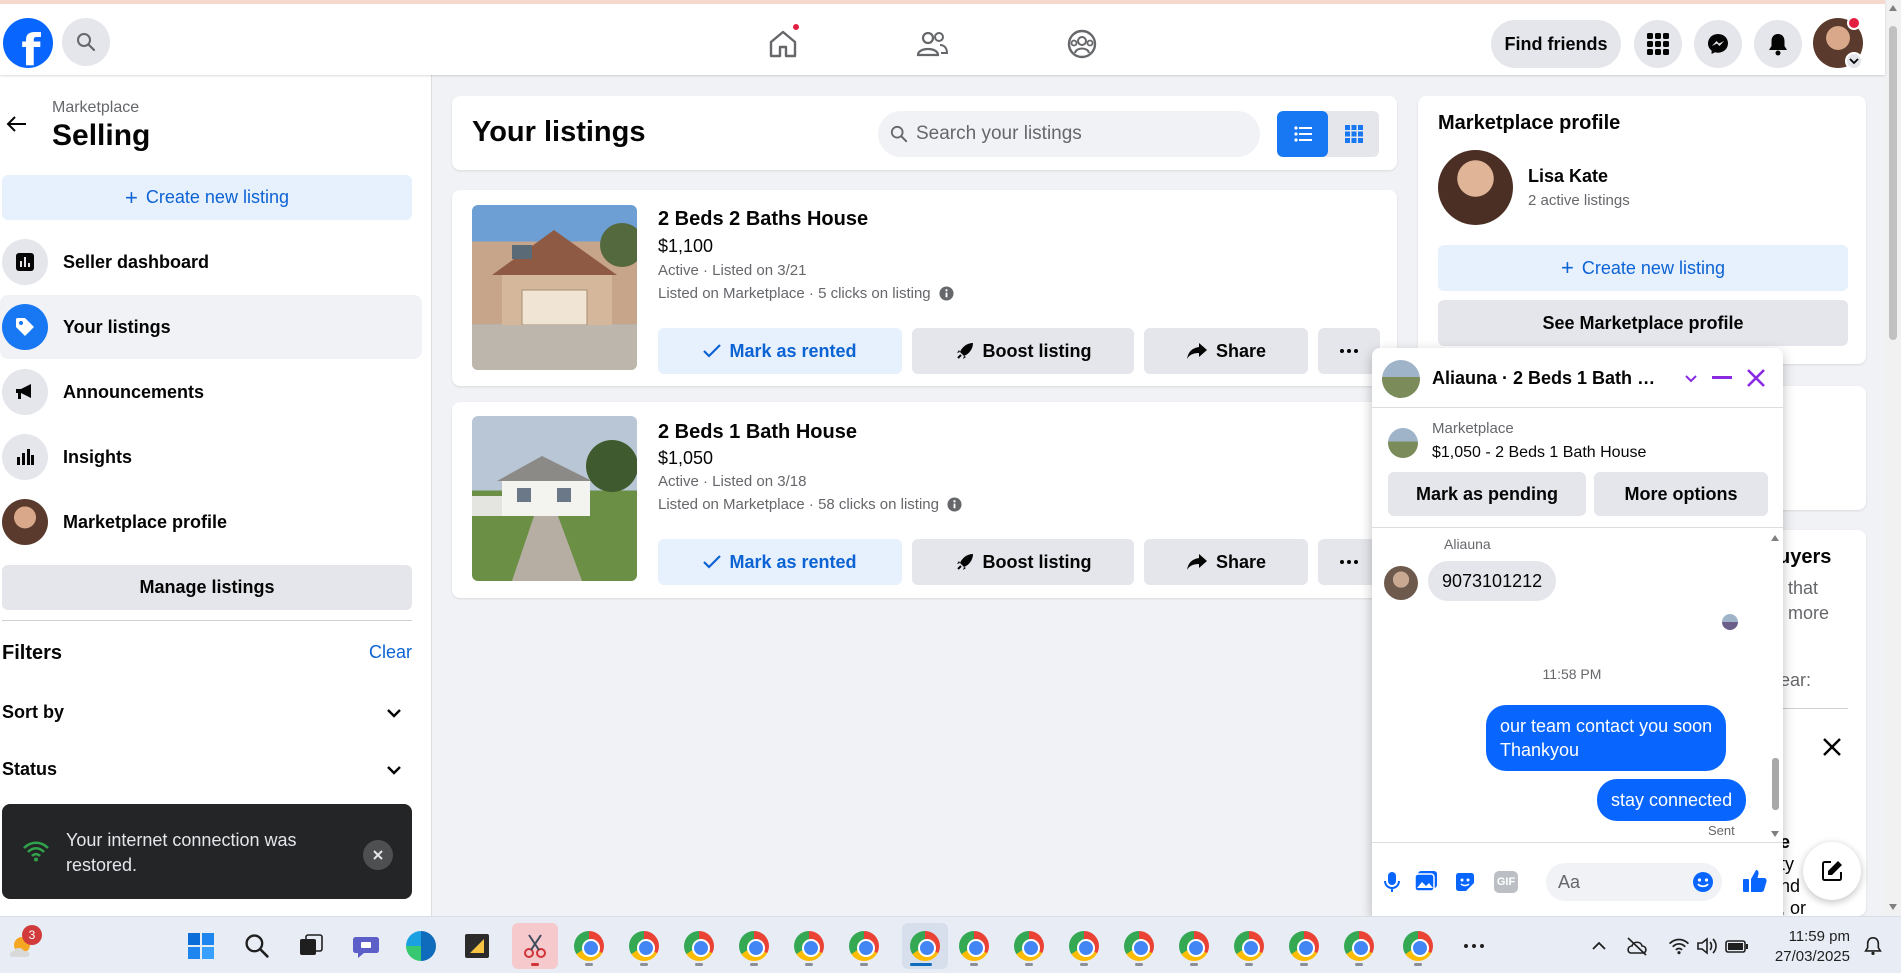  Describe the element at coordinates (1832, 871) in the screenshot. I see `new-message-button` at that location.